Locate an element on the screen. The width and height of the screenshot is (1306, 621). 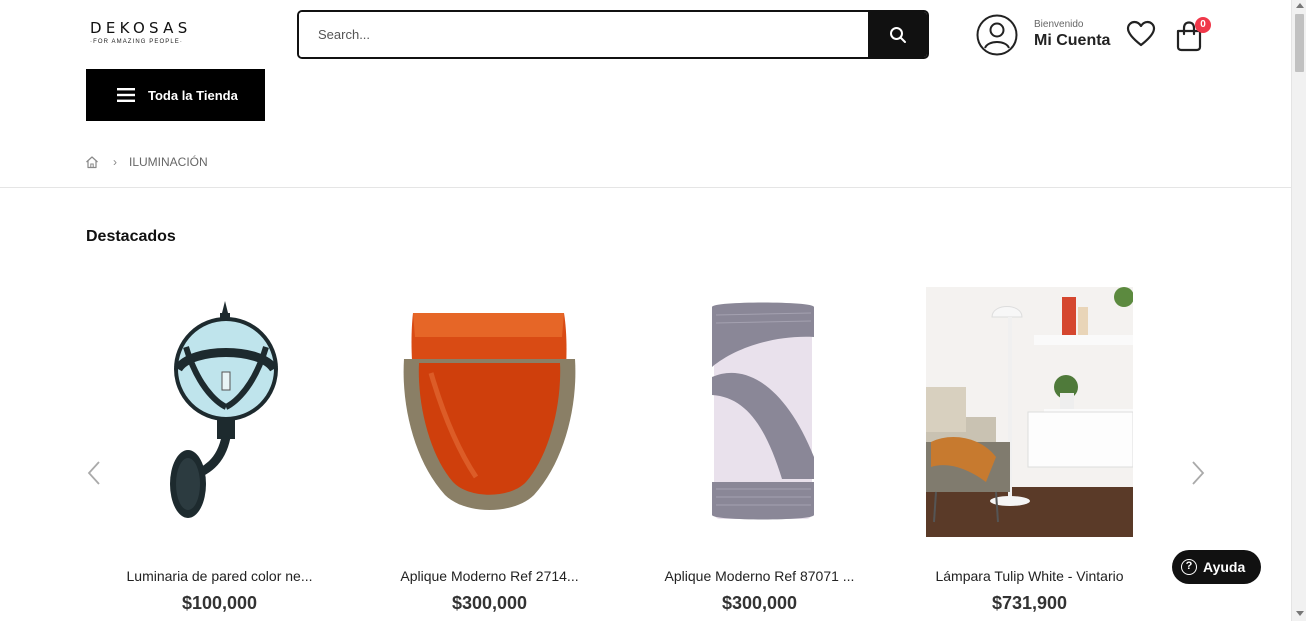
product-card: Lámpara Tulip White - Vintario $731,900 is located at coordinates (1029, 450).